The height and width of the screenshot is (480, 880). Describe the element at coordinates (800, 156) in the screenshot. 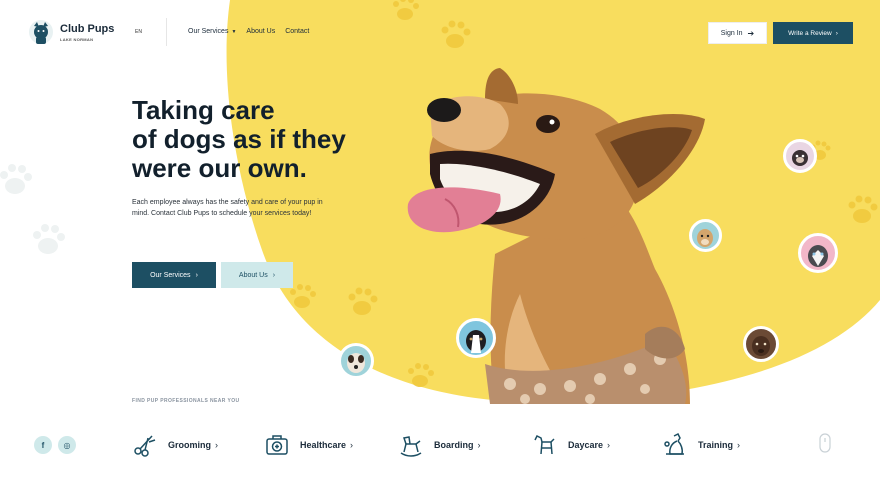

I see `dog-avatar-pug` at that location.